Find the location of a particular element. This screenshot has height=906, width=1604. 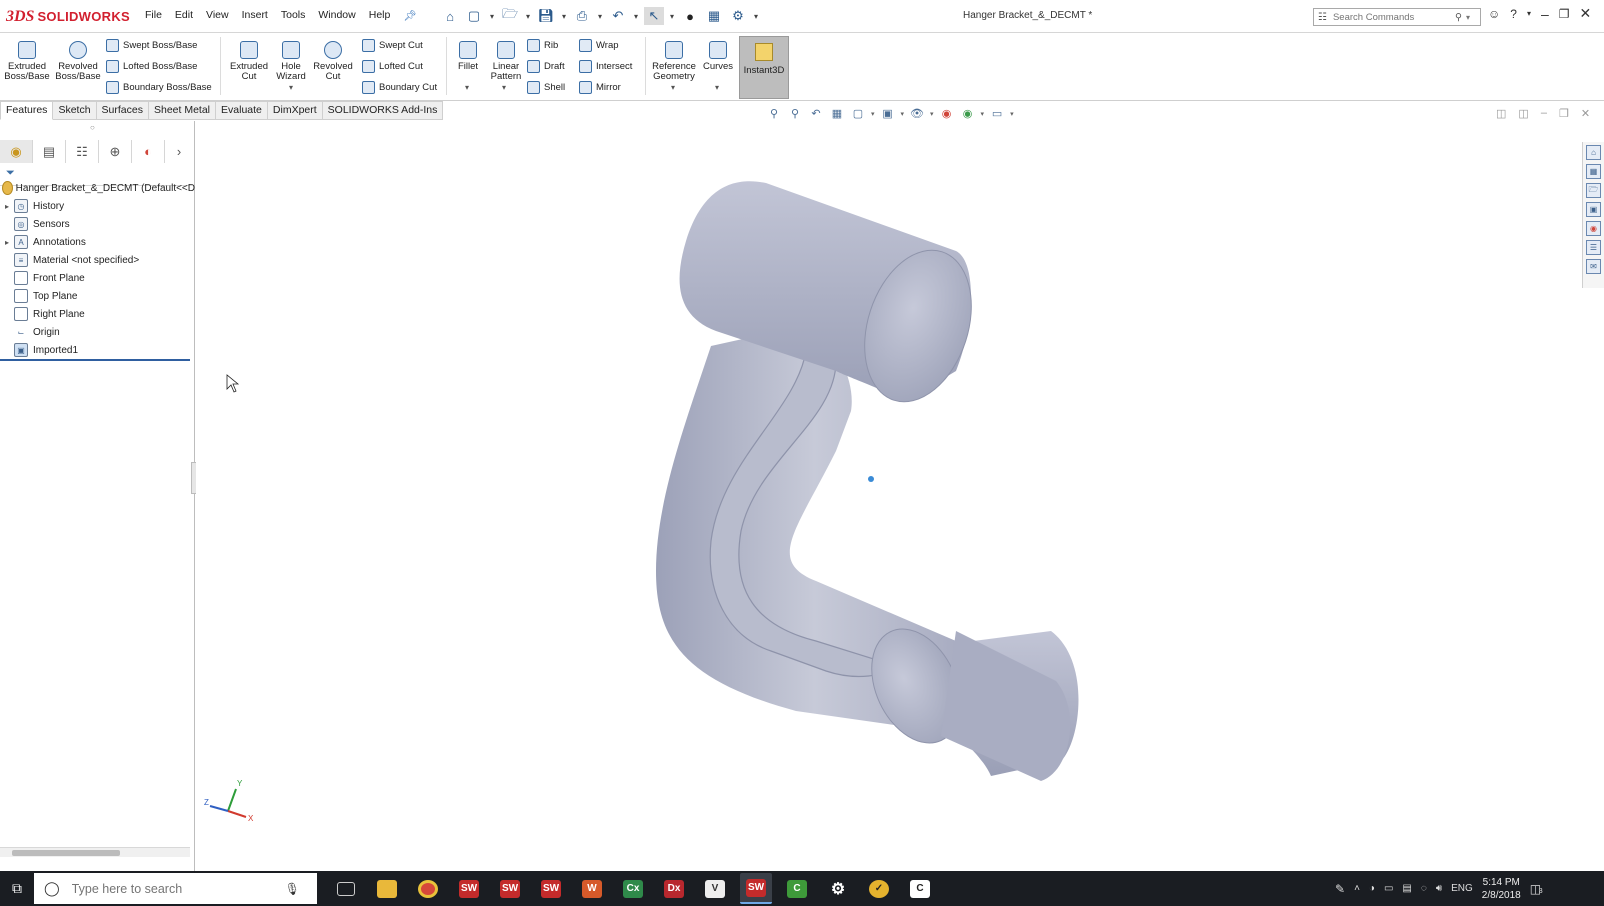

boundary-boss-button: Boundary Boss/Base is located at coordinates (159, 87).